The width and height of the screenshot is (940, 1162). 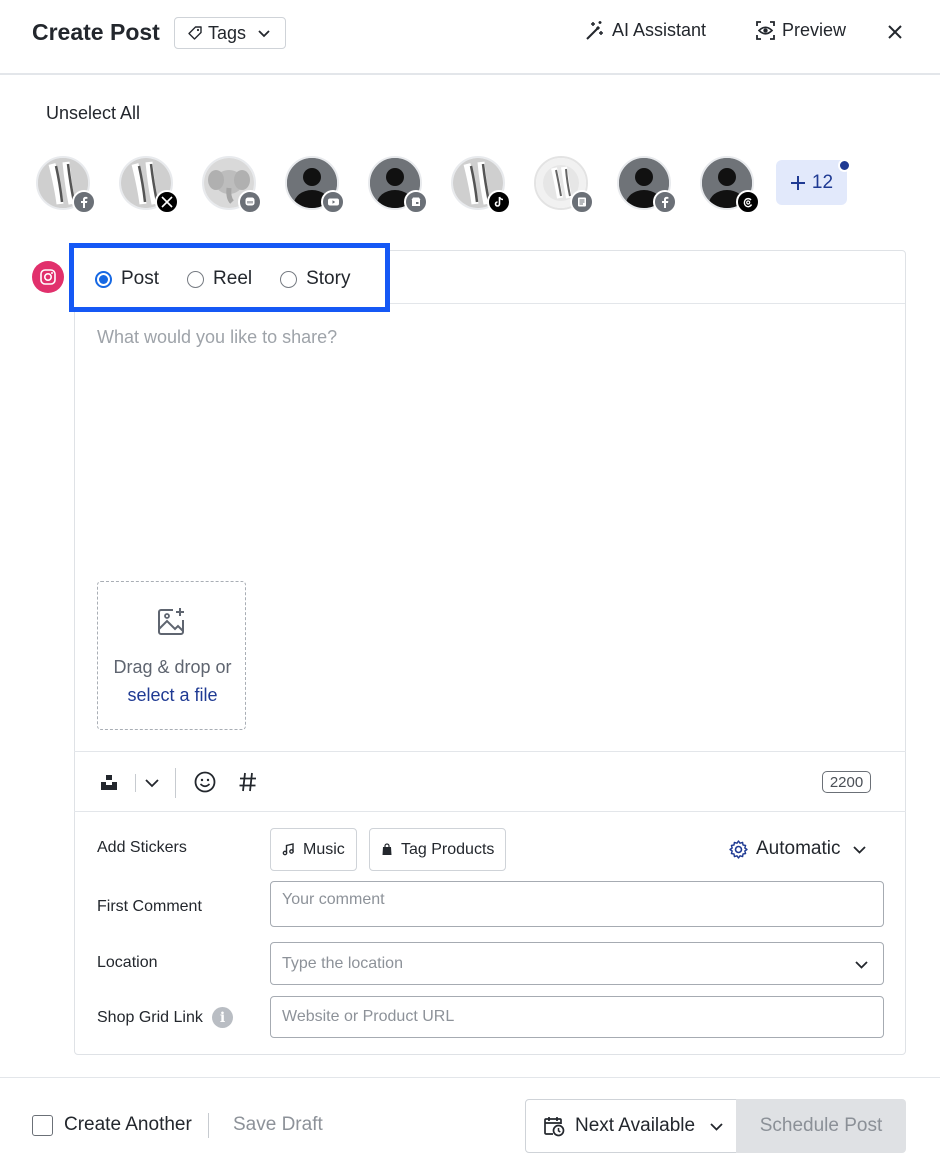 I want to click on unsplash-icon, so click(x=109, y=782).